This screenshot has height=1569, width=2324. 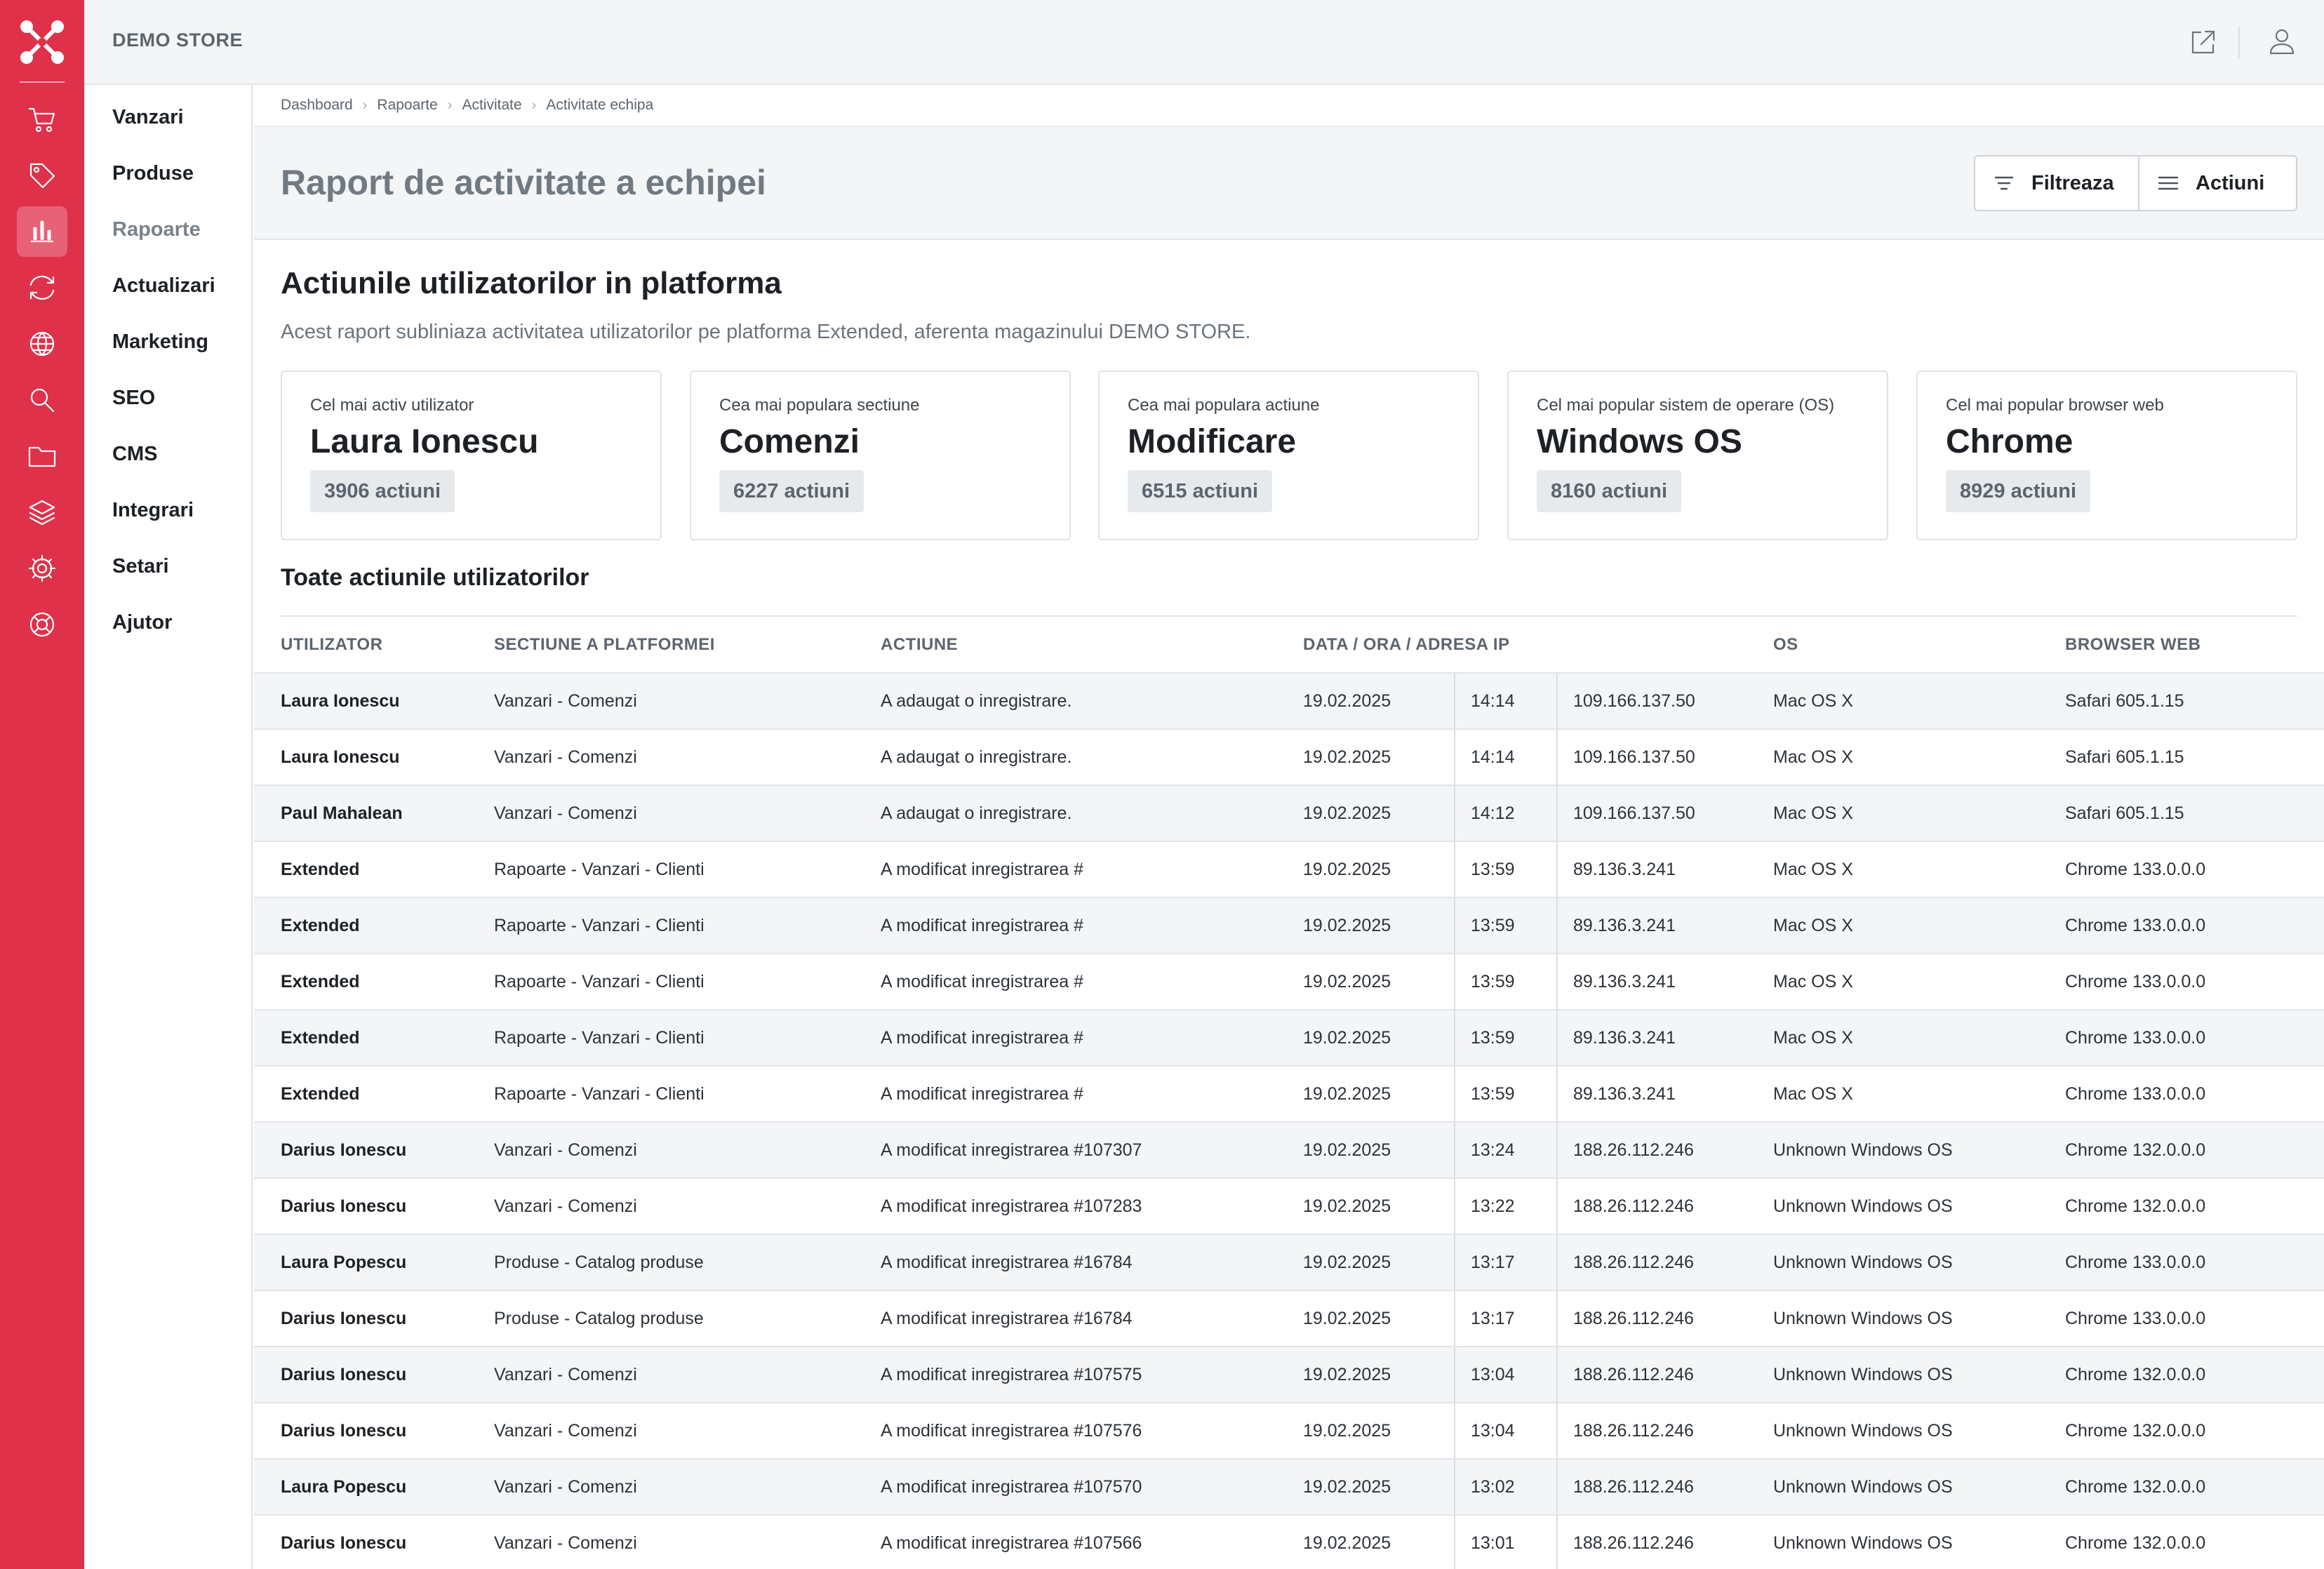 I want to click on column-header-browser: BROWSER WEB, so click(x=2194, y=645).